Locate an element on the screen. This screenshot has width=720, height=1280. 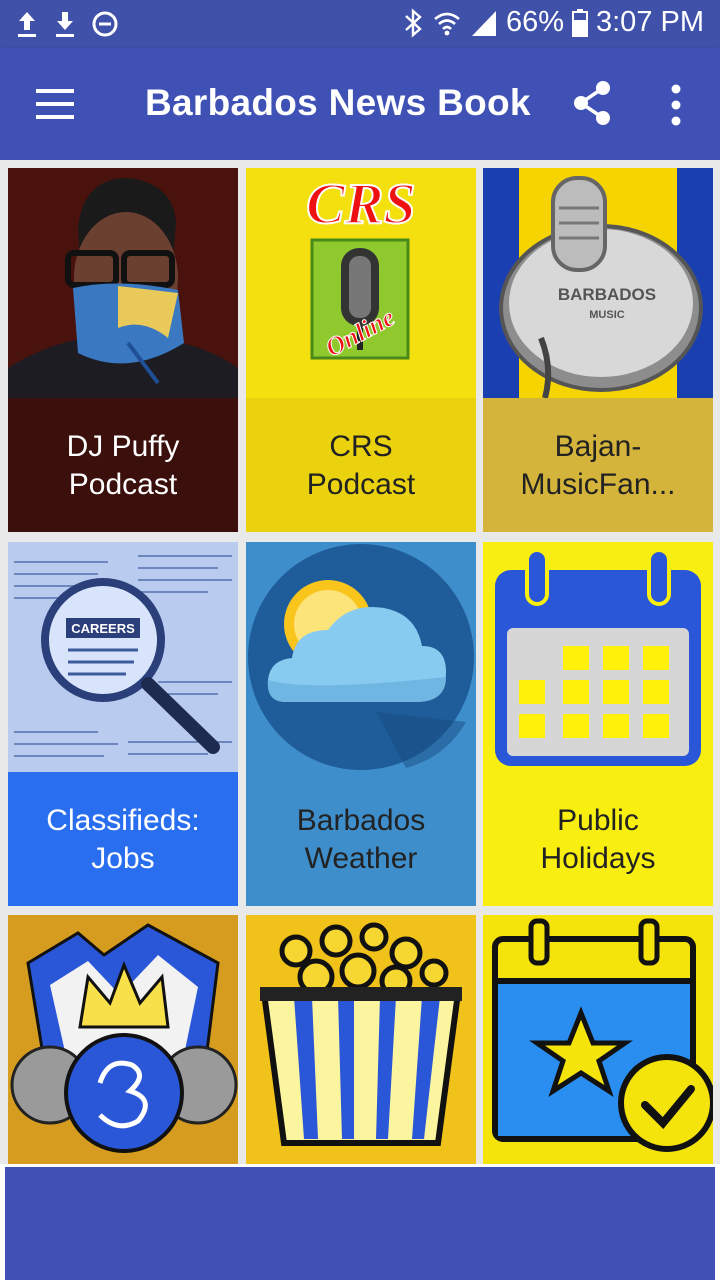
tile-popcorn is located at coordinates (361, 1039).